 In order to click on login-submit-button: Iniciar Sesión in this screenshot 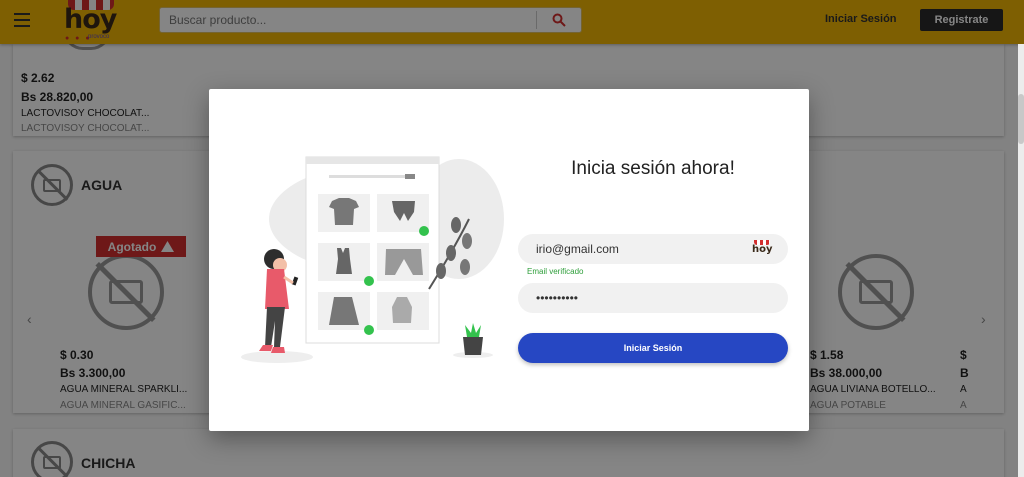, I will do `click(653, 348)`.